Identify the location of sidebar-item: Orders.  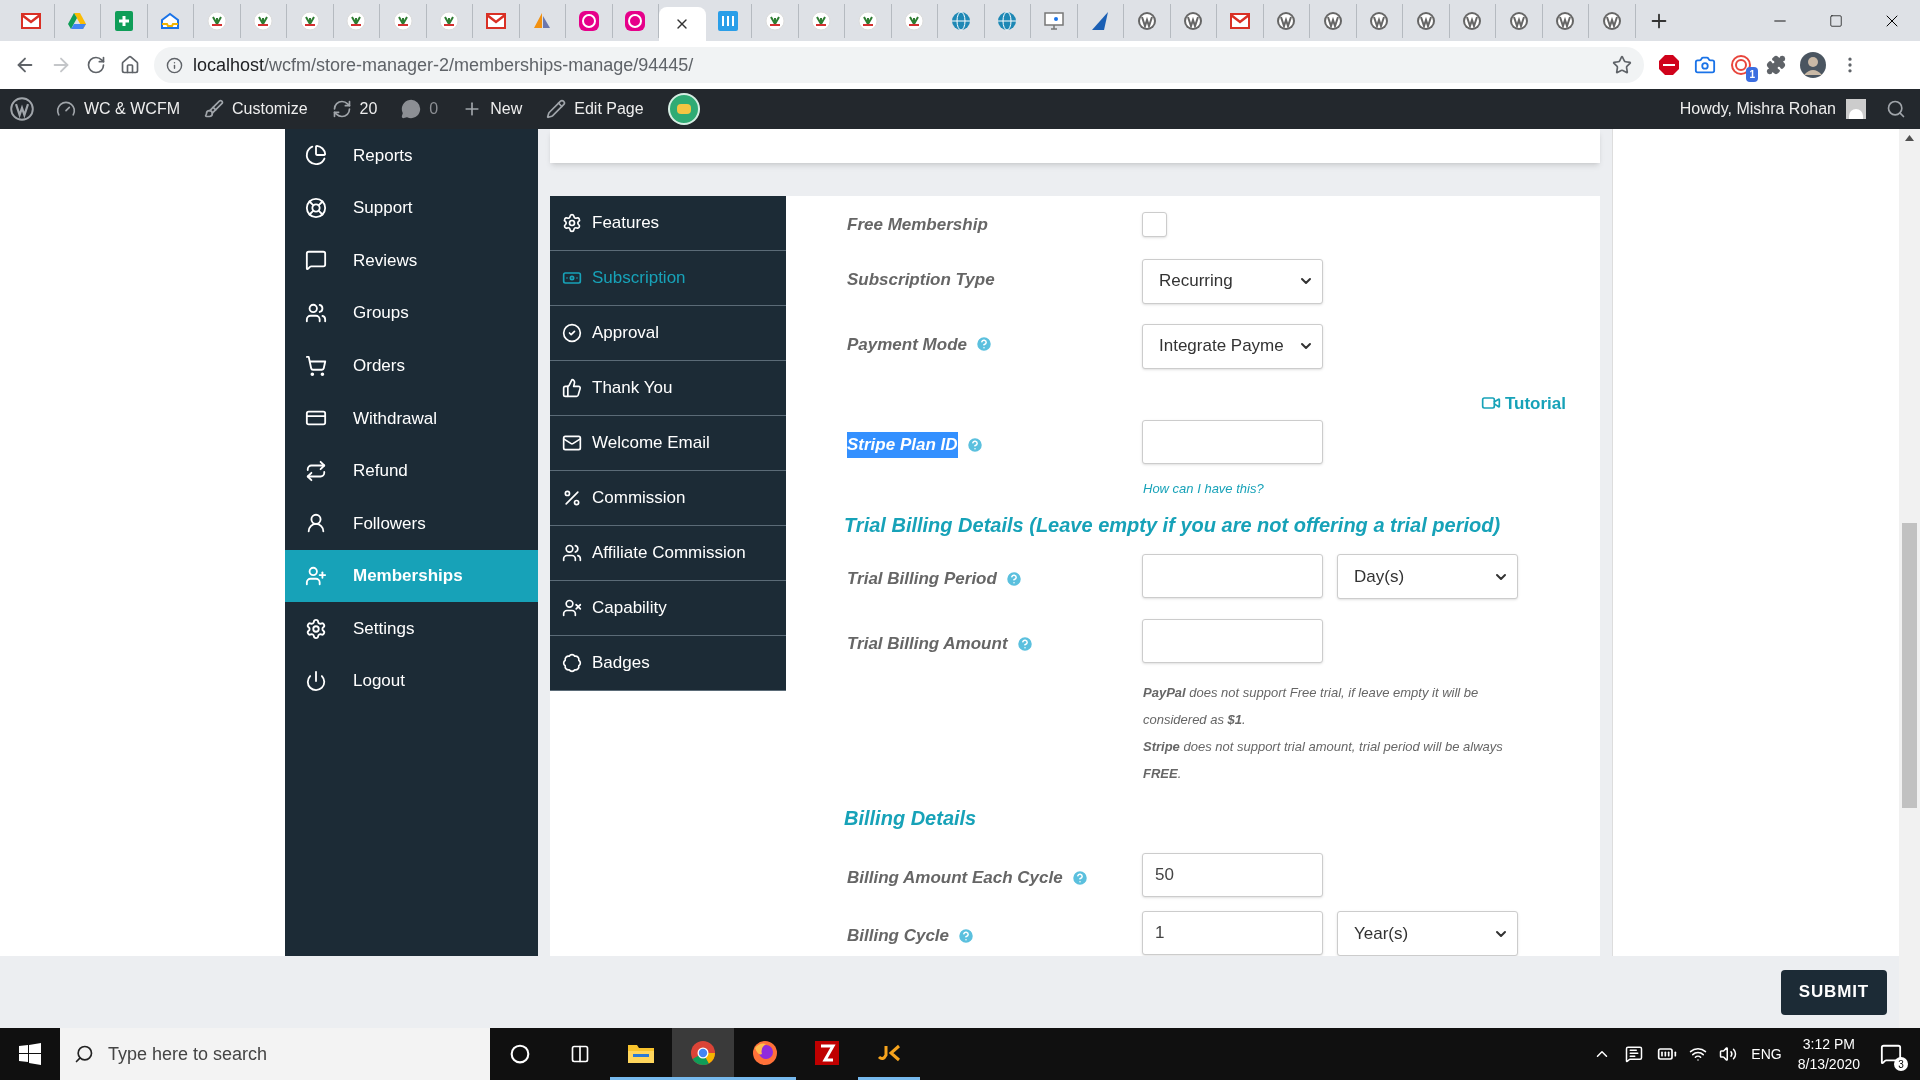
(411, 365).